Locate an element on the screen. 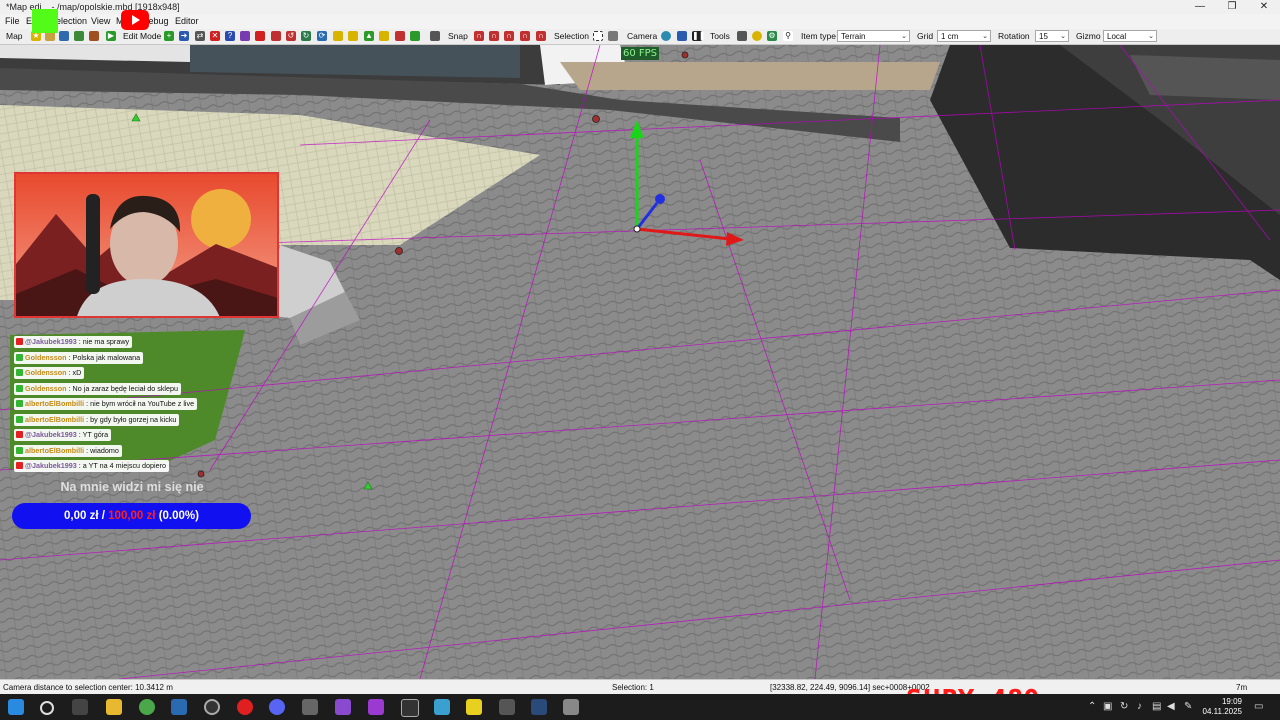 The image size is (1280, 720). chevron-up-icon: ⌃ is located at coordinates (1092, 706).